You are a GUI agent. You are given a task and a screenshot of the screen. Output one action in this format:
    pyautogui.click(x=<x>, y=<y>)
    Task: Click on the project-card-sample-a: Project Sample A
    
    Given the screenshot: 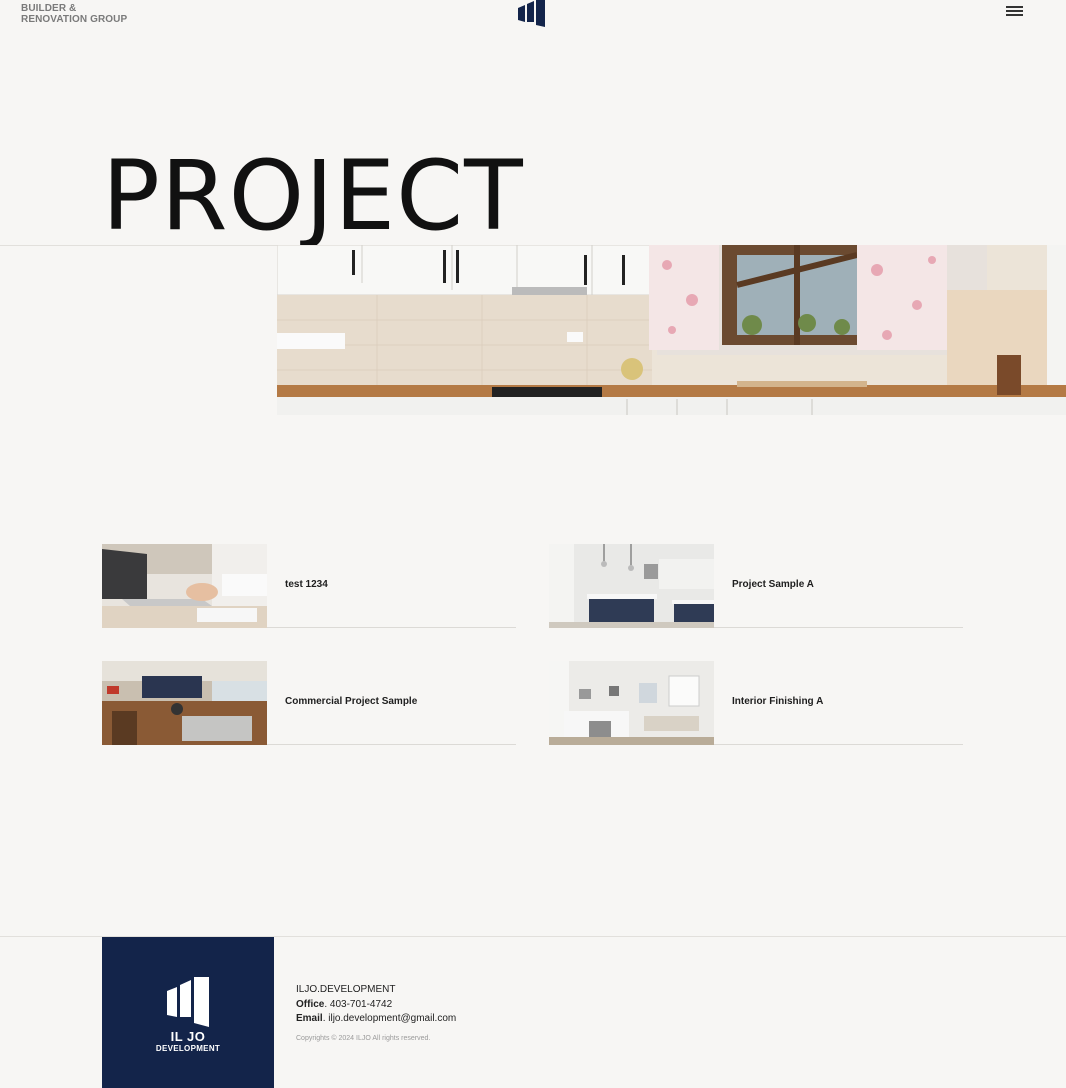 What is the action you would take?
    pyautogui.click(x=756, y=586)
    